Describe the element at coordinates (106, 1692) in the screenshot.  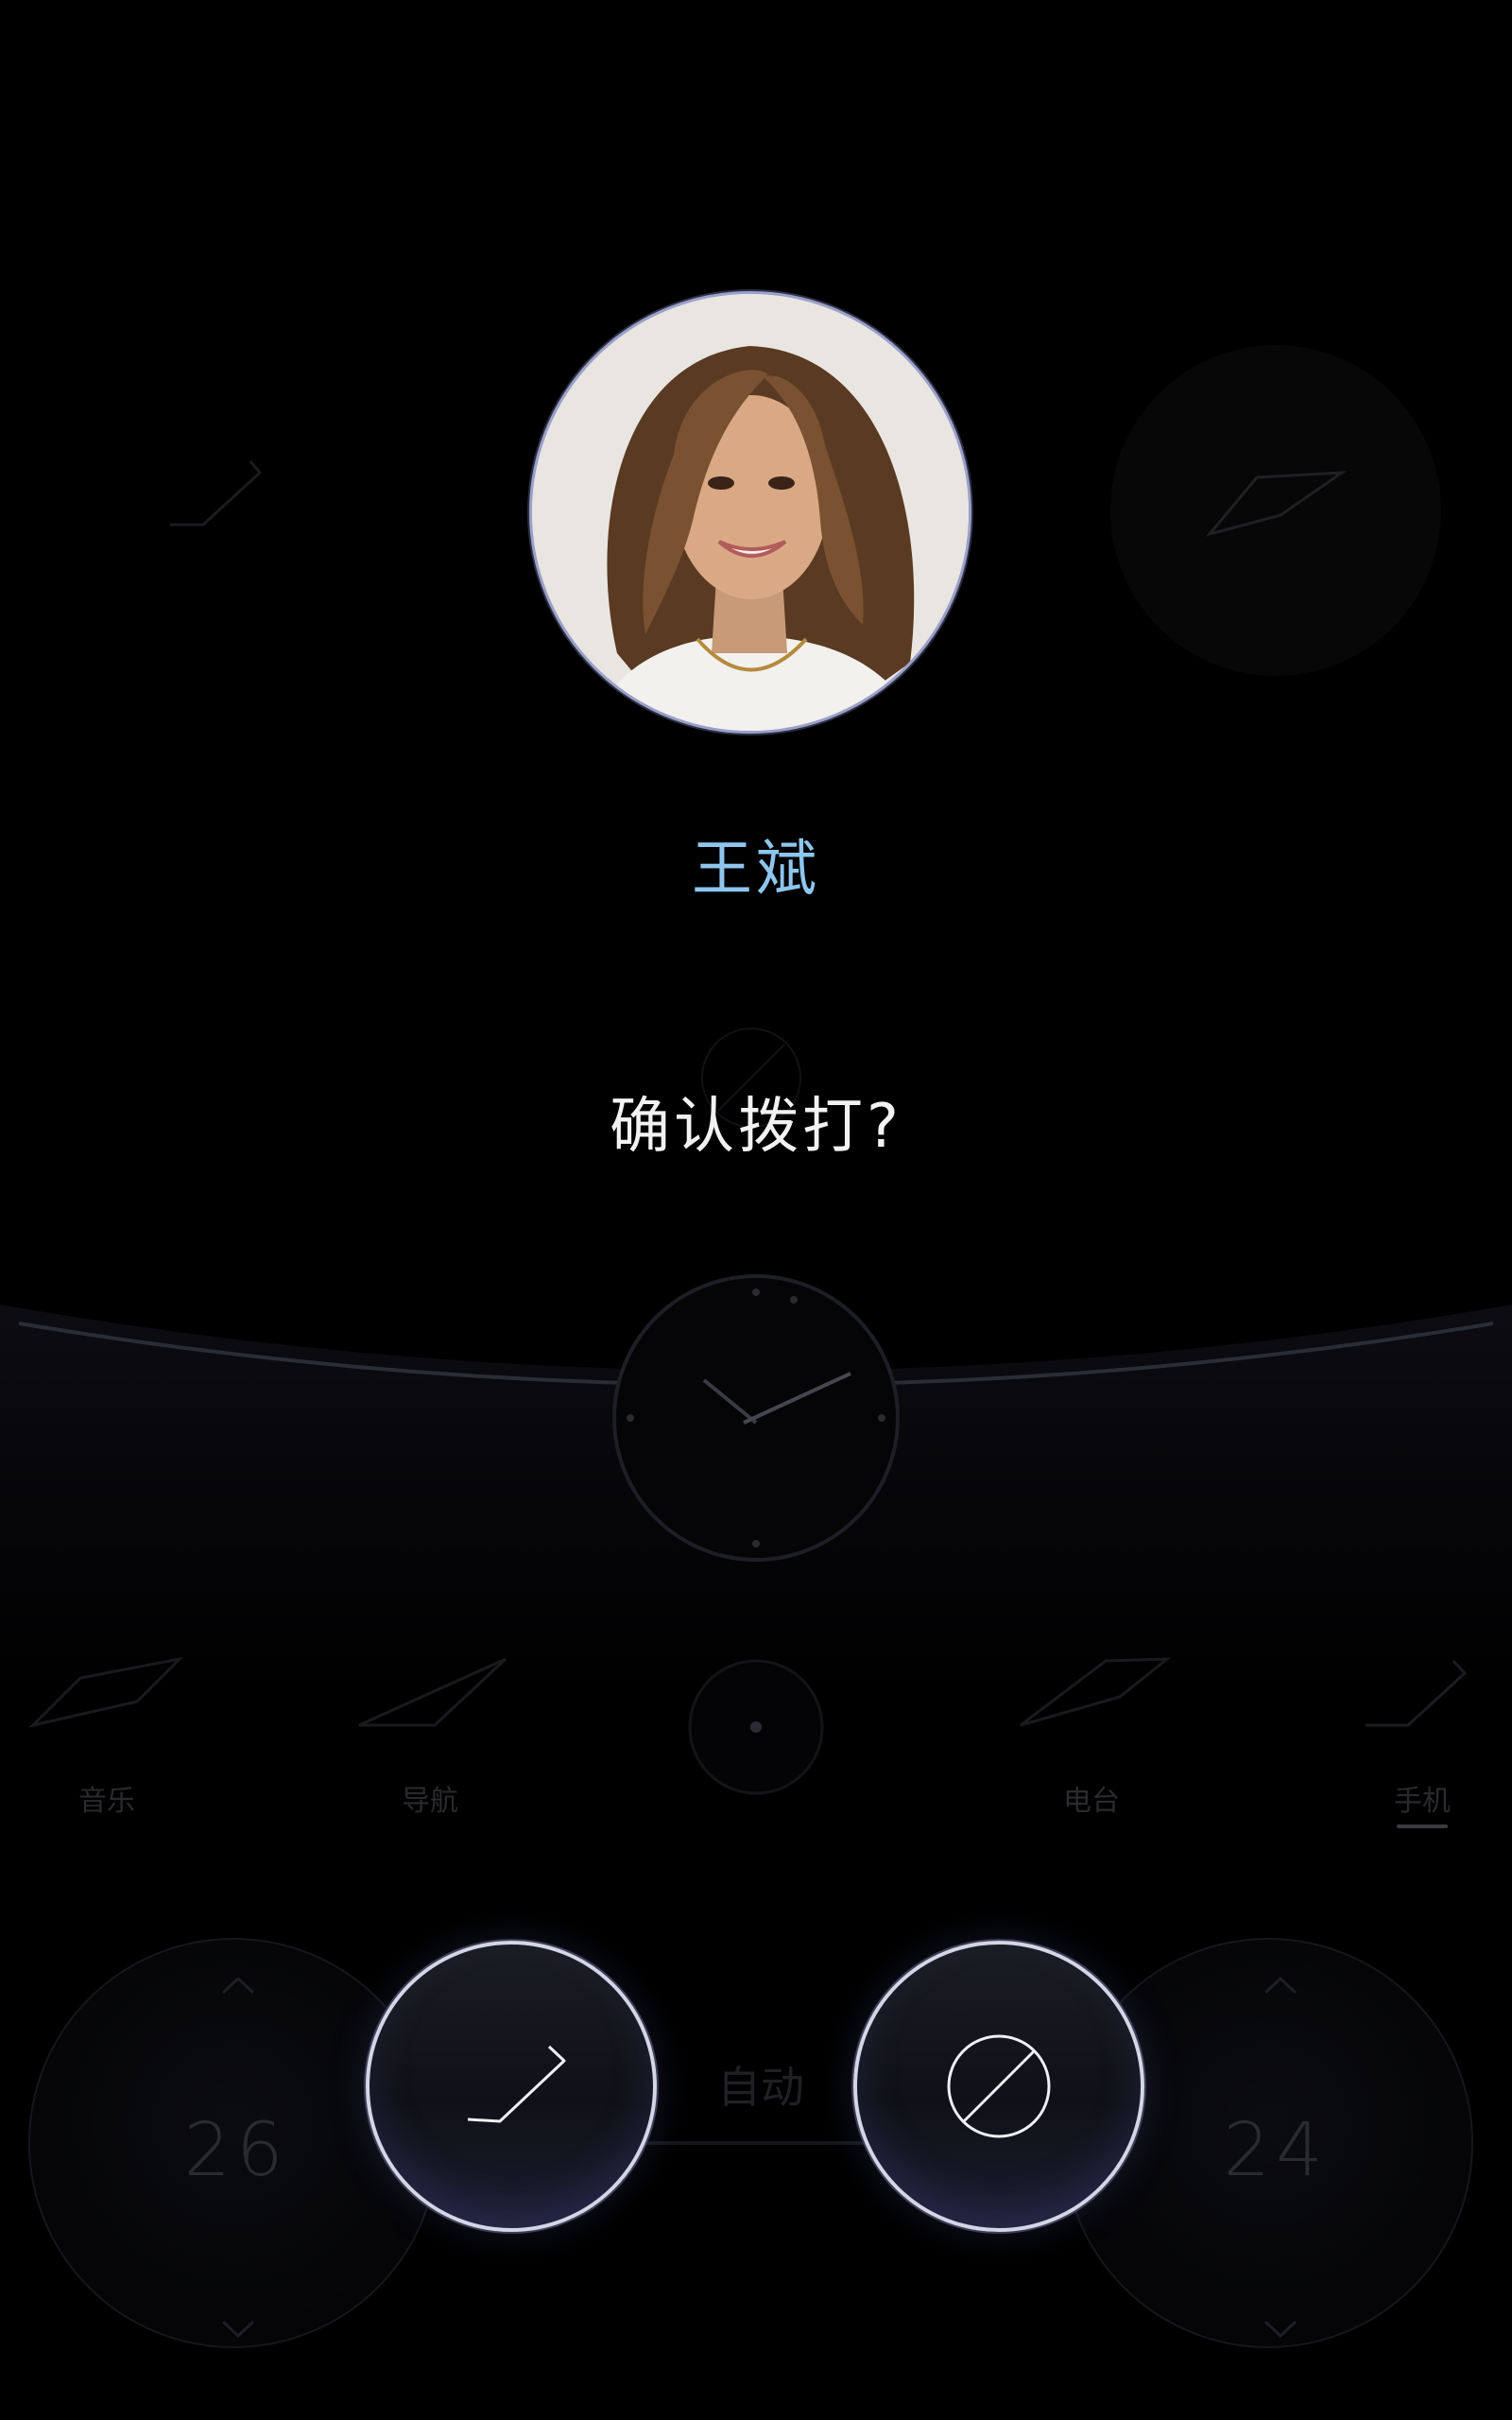
I see `music-icon` at that location.